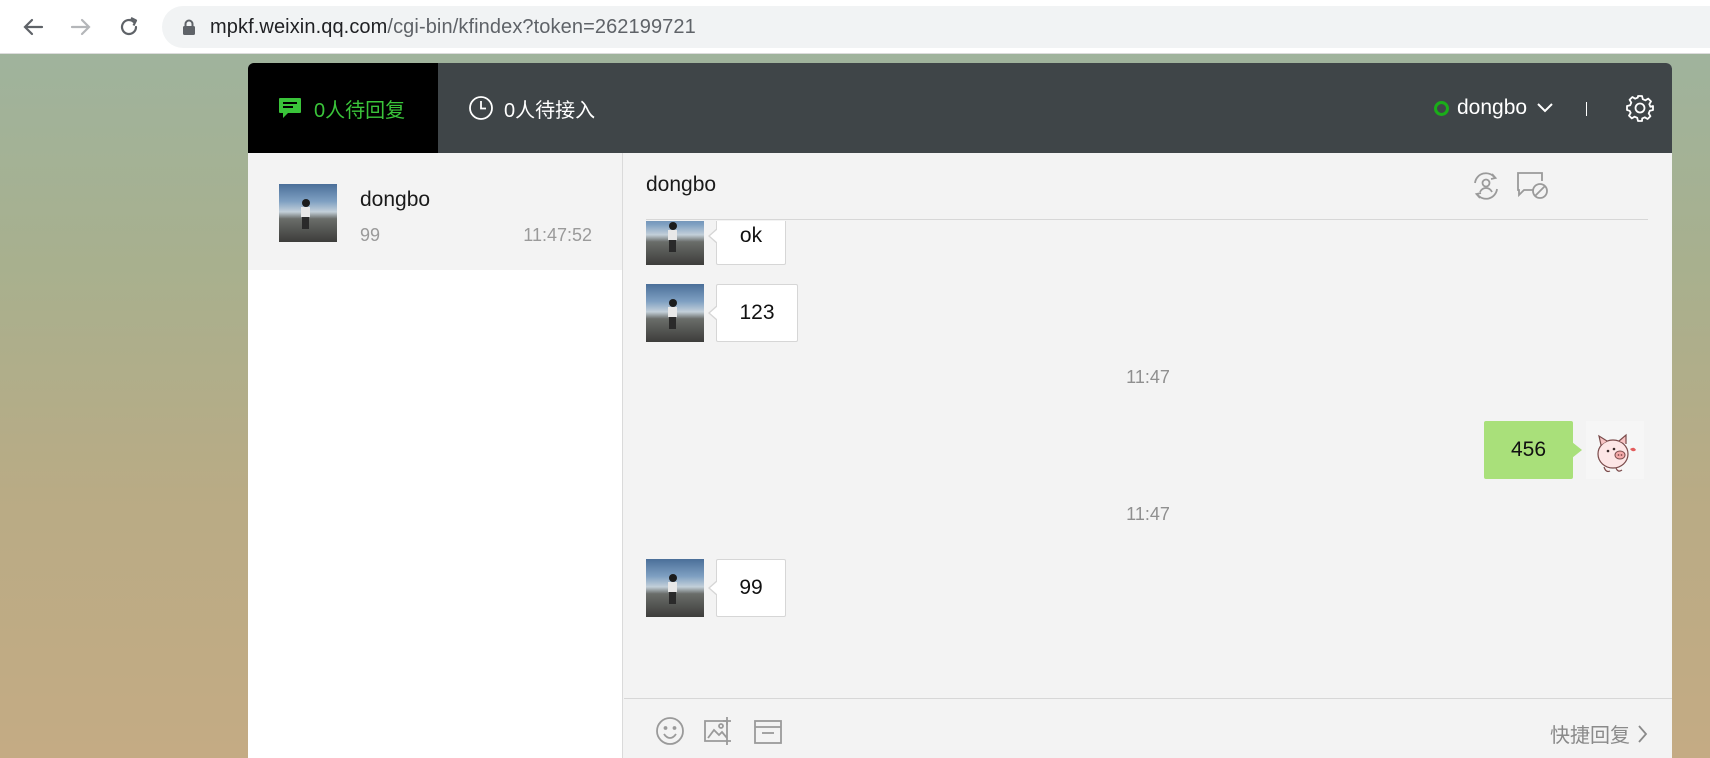 Image resolution: width=1710 pixels, height=758 pixels. Describe the element at coordinates (550, 110) in the screenshot. I see `tab-pending-access-label: 0人待接入` at that location.